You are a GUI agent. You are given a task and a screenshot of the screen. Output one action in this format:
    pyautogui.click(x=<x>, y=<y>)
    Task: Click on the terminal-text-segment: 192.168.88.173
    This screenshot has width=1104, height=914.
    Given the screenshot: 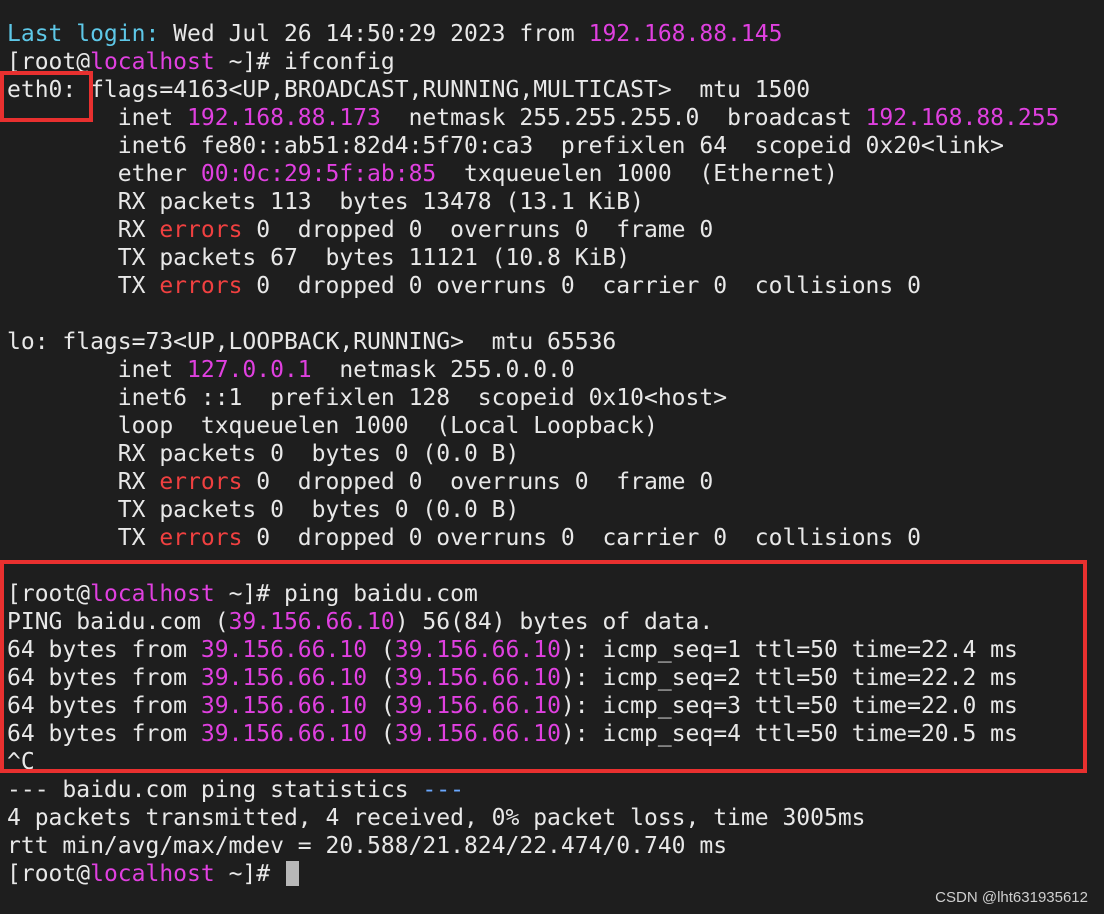 What is the action you would take?
    pyautogui.click(x=284, y=118)
    